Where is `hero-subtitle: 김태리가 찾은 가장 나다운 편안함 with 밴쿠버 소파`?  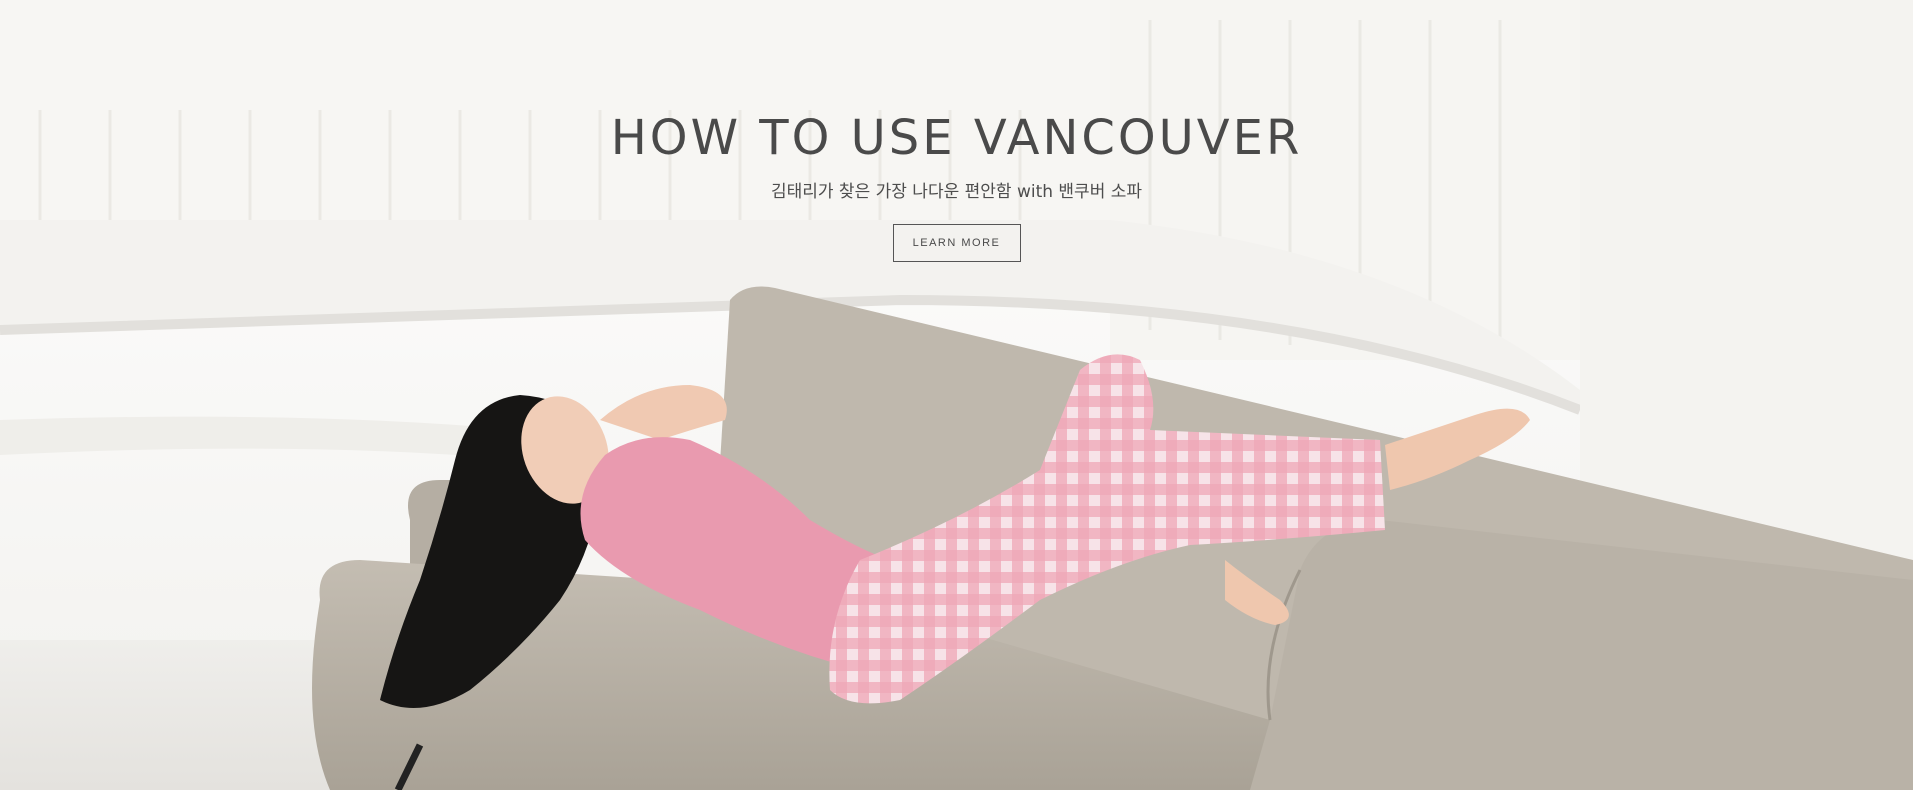
hero-subtitle: 김태리가 찾은 가장 나다운 편안함 with 밴쿠버 소파 is located at coordinates (956, 192).